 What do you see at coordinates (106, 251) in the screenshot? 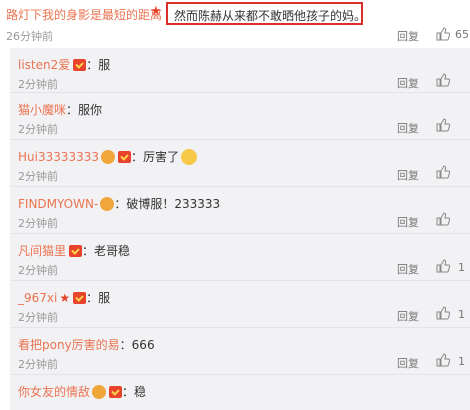
I see `reply-text: ：老哥稳` at bounding box center [106, 251].